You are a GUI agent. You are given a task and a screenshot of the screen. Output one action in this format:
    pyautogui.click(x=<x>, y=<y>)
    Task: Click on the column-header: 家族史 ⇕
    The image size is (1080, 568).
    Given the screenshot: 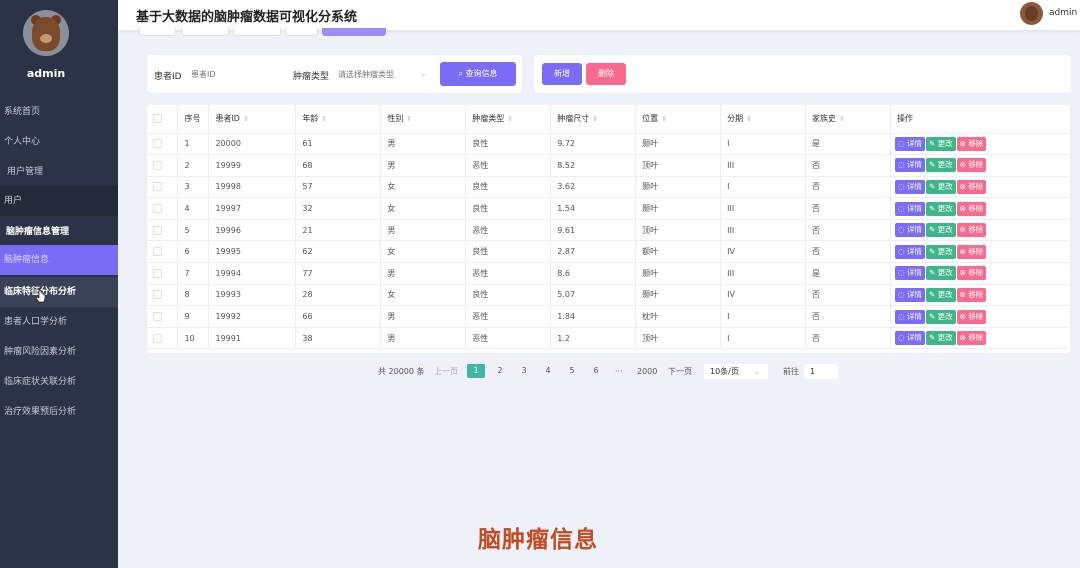 What is the action you would take?
    pyautogui.click(x=848, y=119)
    